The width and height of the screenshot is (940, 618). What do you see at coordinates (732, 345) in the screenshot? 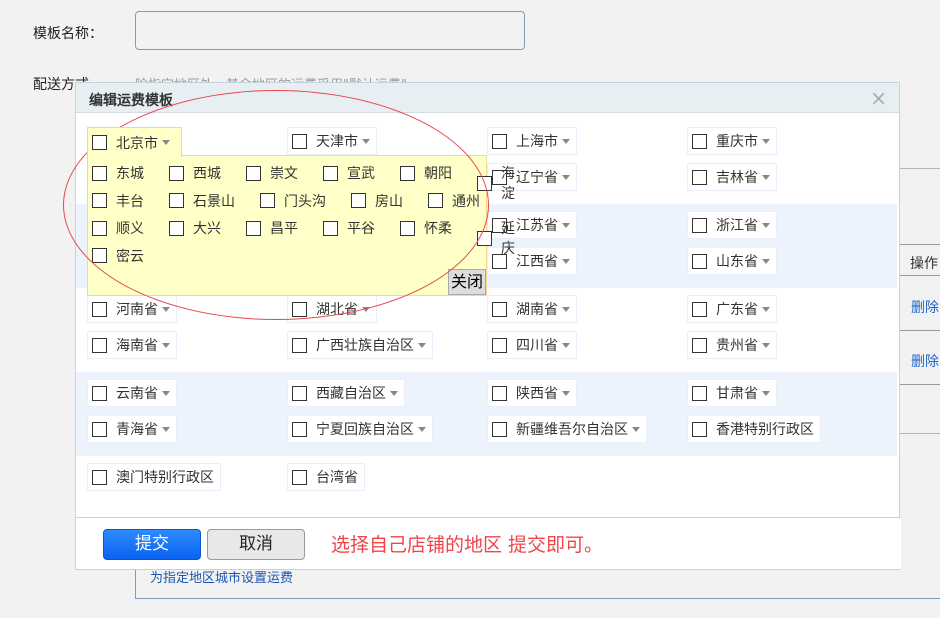
I see `province-item: 贵州省` at bounding box center [732, 345].